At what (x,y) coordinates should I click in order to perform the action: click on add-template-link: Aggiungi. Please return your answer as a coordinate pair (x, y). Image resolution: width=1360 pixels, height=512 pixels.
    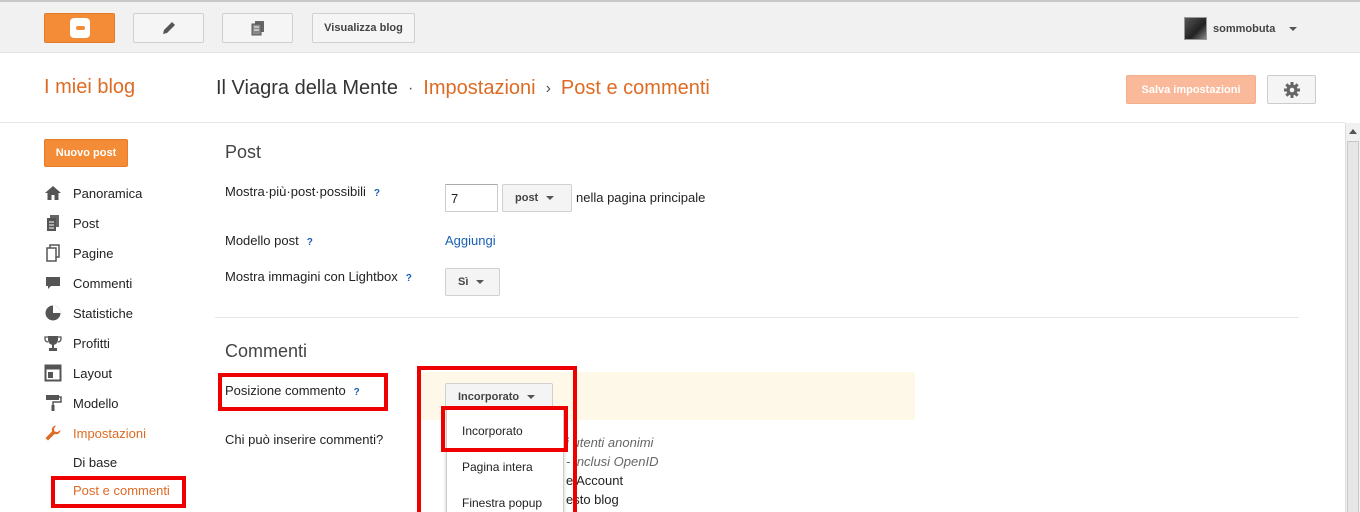
    Looking at the image, I should click on (470, 240).